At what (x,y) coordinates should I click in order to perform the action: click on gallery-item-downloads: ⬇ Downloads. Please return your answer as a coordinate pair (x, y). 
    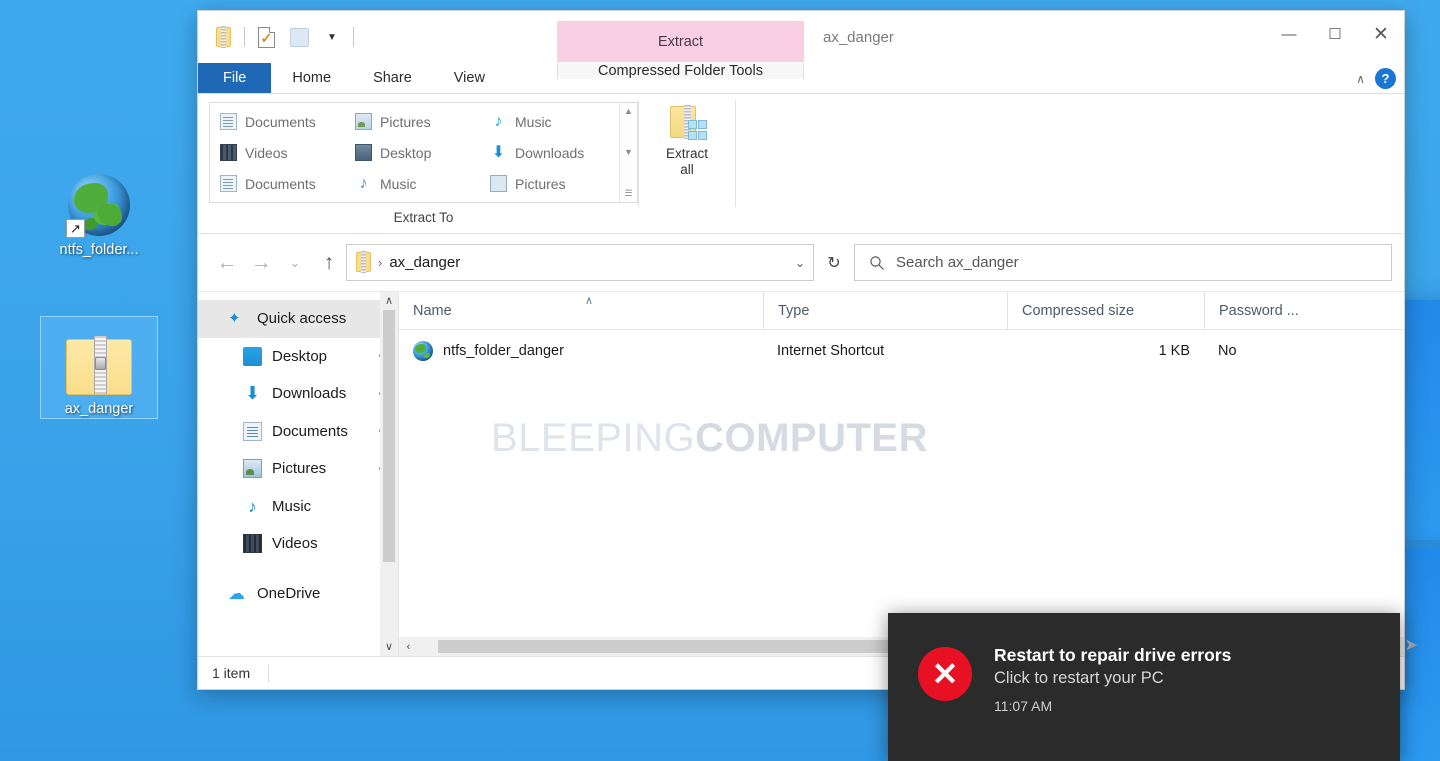
    Looking at the image, I should click on (551, 152).